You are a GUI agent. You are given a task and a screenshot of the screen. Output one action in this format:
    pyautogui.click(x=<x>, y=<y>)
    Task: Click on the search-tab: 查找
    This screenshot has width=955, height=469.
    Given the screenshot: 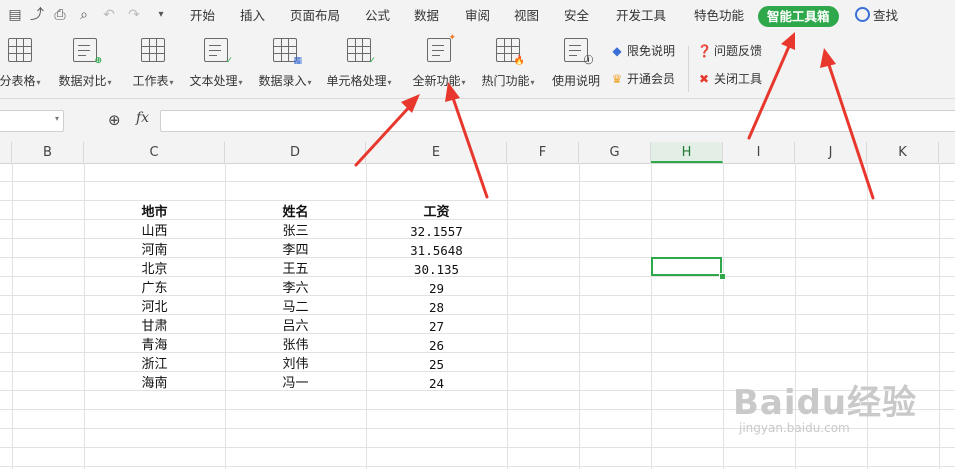 What is the action you would take?
    pyautogui.click(x=876, y=16)
    